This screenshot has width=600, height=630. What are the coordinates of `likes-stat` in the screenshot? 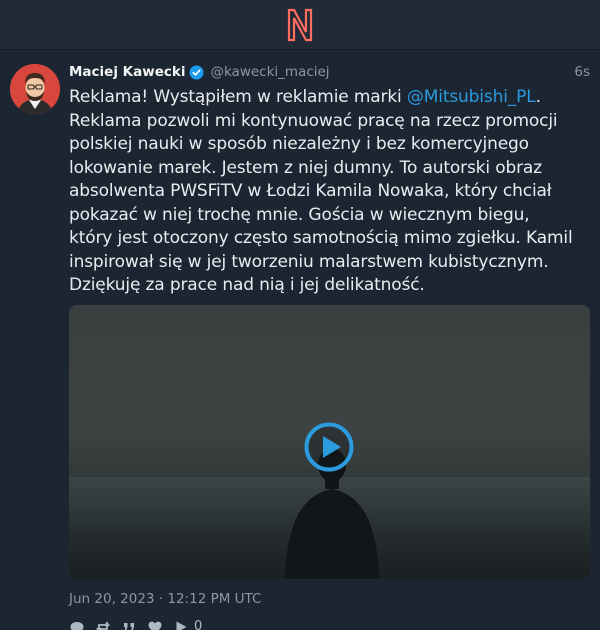 It's located at (155, 624).